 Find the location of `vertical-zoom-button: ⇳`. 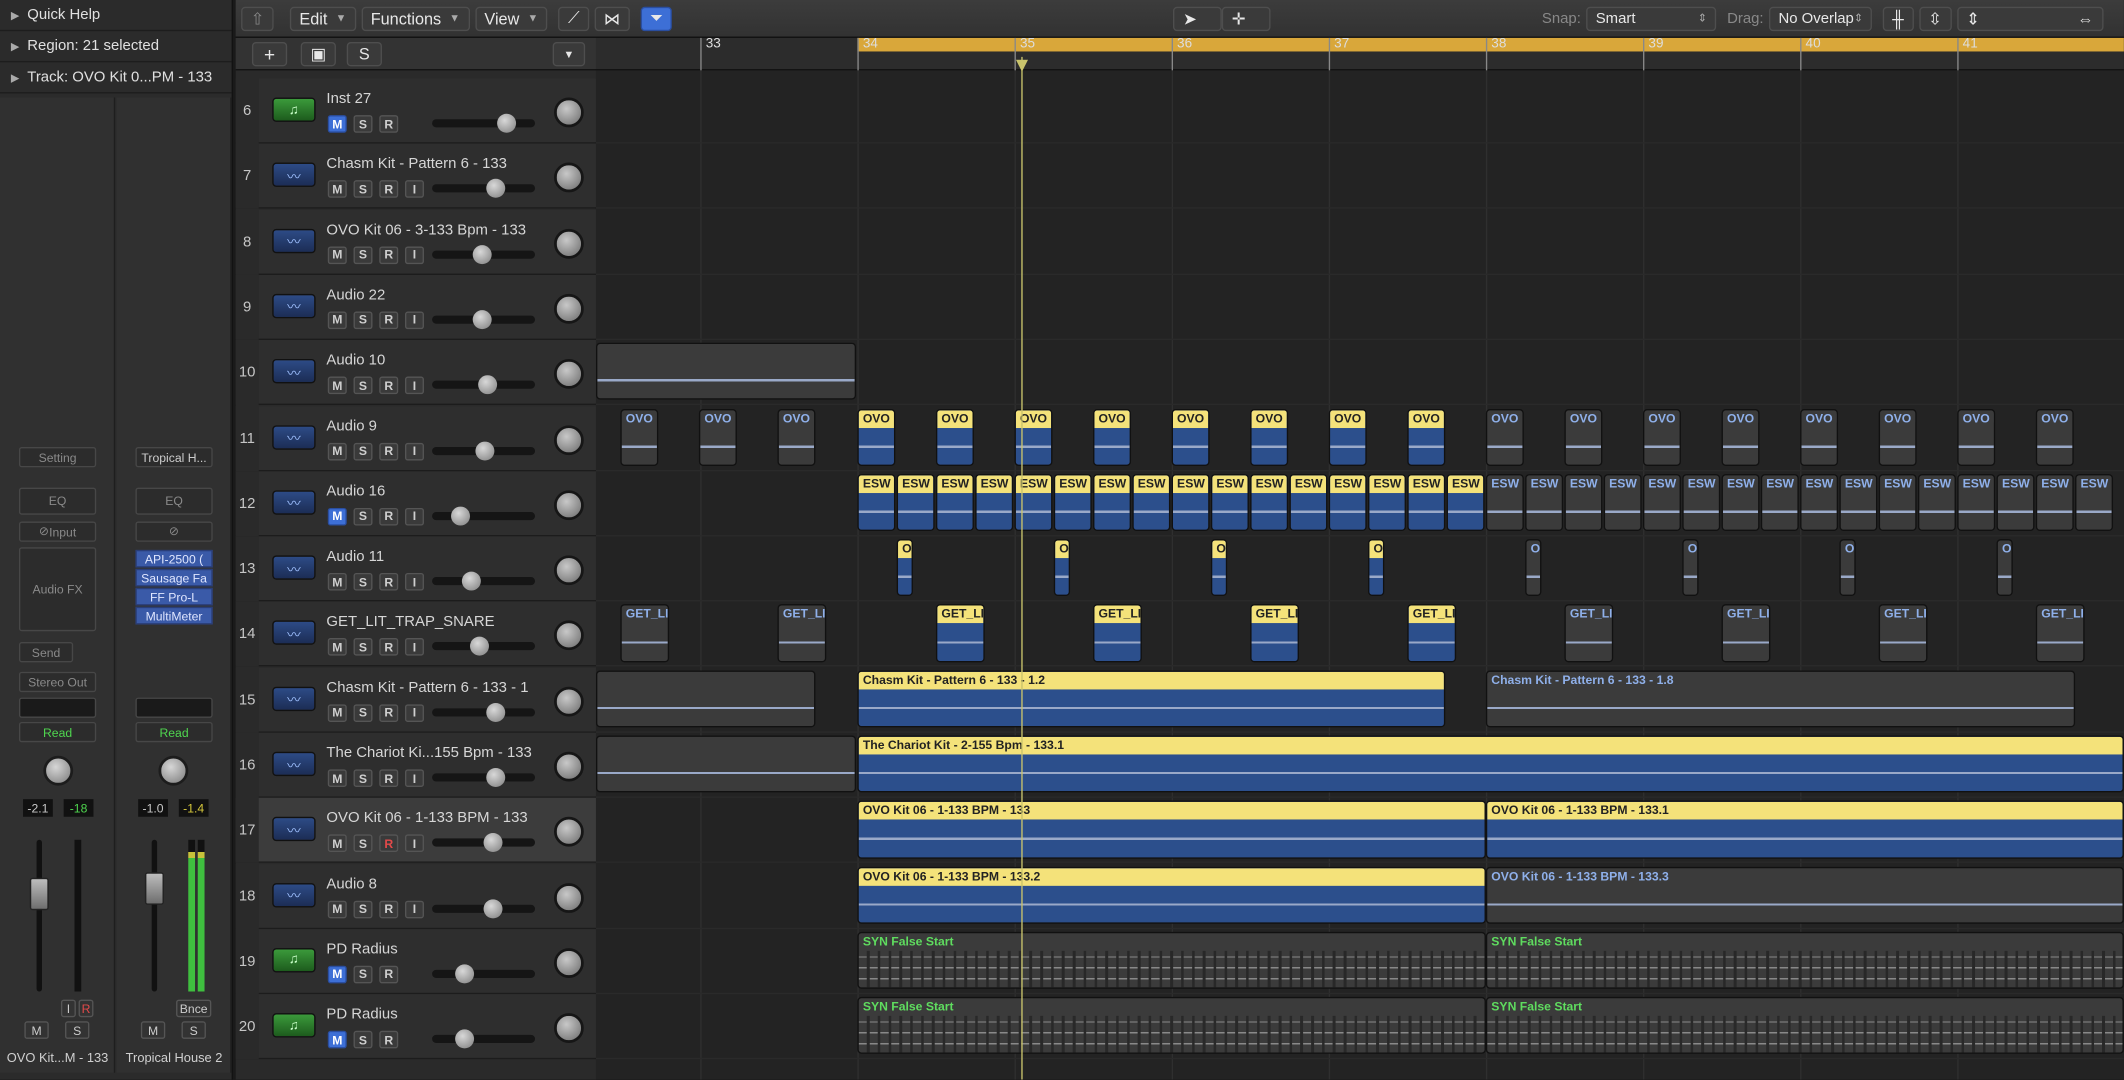

vertical-zoom-button: ⇳ is located at coordinates (1935, 18).